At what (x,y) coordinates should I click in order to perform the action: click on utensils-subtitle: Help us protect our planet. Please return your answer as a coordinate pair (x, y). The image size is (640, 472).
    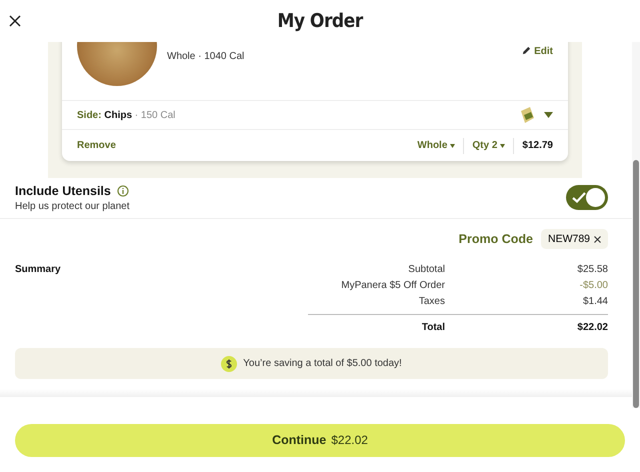
    Looking at the image, I should click on (73, 206).